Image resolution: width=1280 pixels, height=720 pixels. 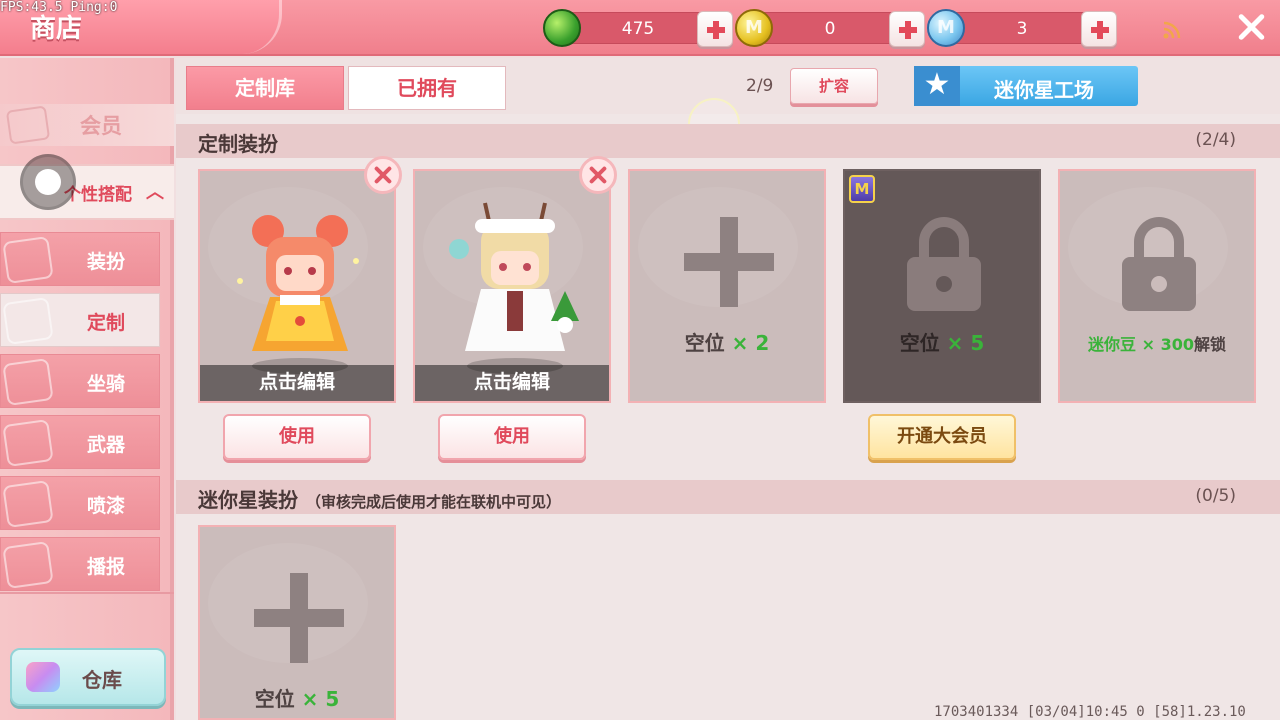 What do you see at coordinates (1044, 90) in the screenshot?
I see `workshop-label: 迷你星工场` at bounding box center [1044, 90].